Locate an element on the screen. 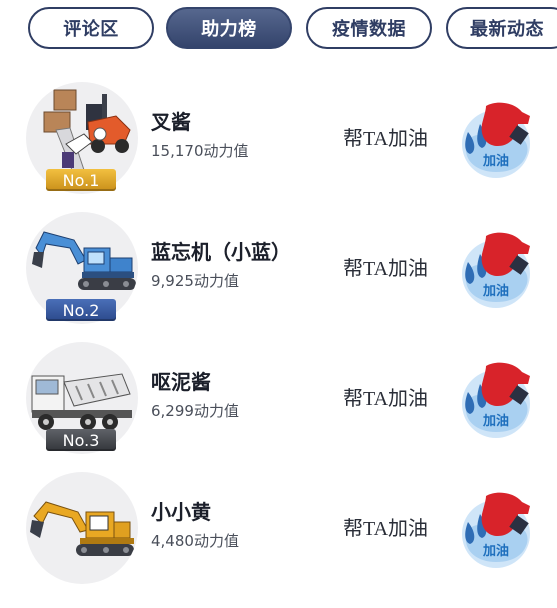 This screenshot has height=608, width=557. tab-bar: 评论区 助力榜 疫情数据 最新动态 is located at coordinates (278, 31).